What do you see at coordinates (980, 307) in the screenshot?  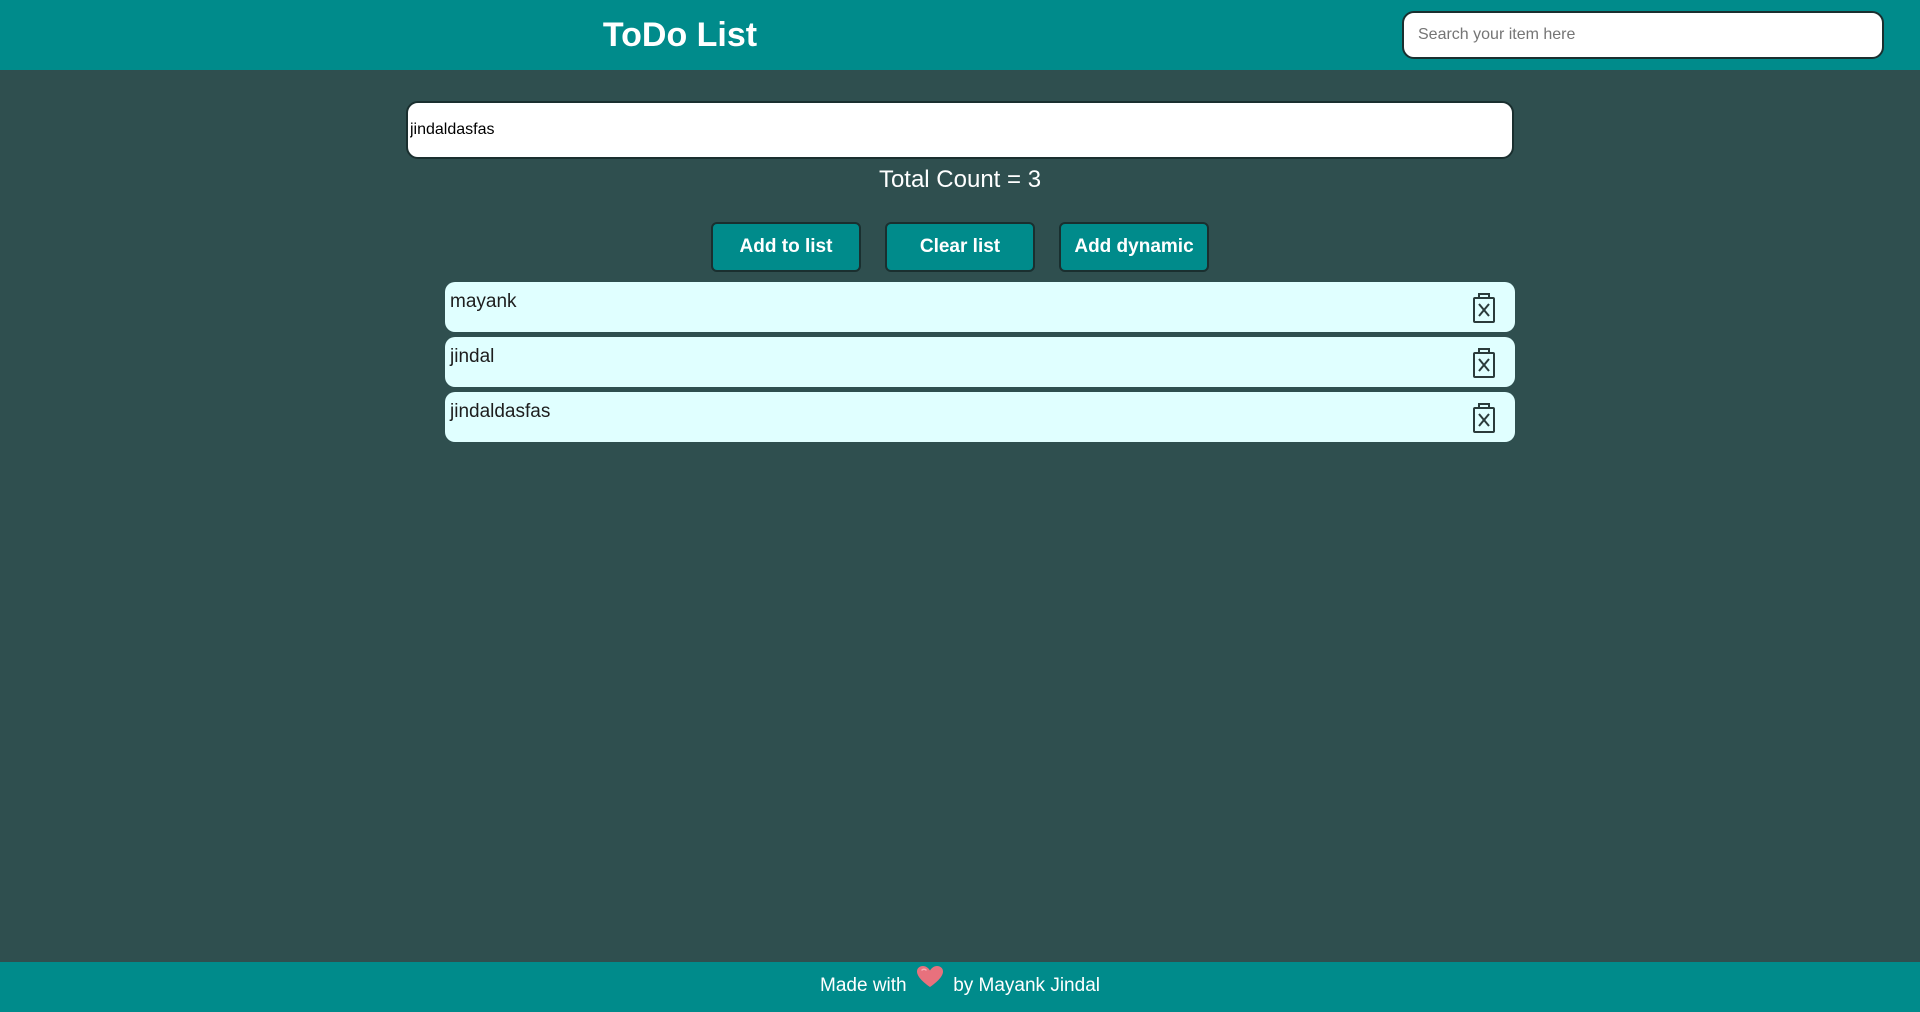 I see `list-item: mayank` at bounding box center [980, 307].